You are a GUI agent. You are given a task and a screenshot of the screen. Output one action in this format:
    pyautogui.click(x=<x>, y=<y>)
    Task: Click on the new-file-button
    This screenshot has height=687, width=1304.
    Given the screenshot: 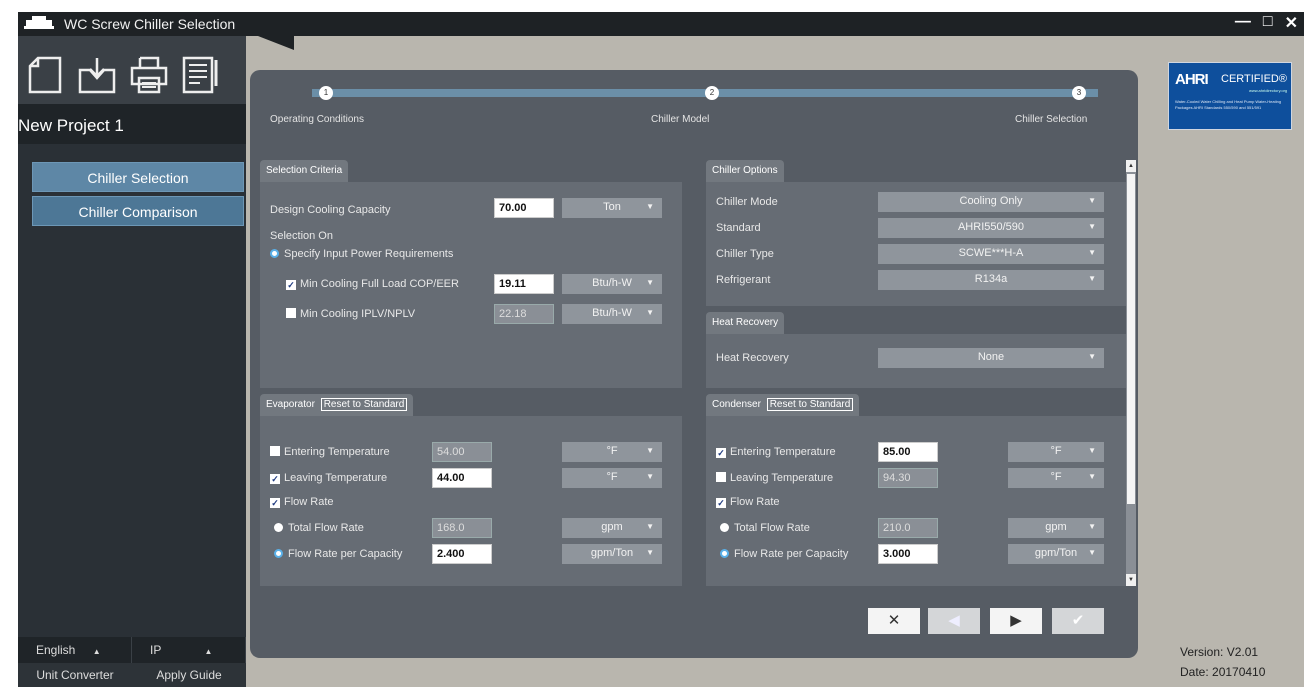 What is the action you would take?
    pyautogui.click(x=45, y=75)
    